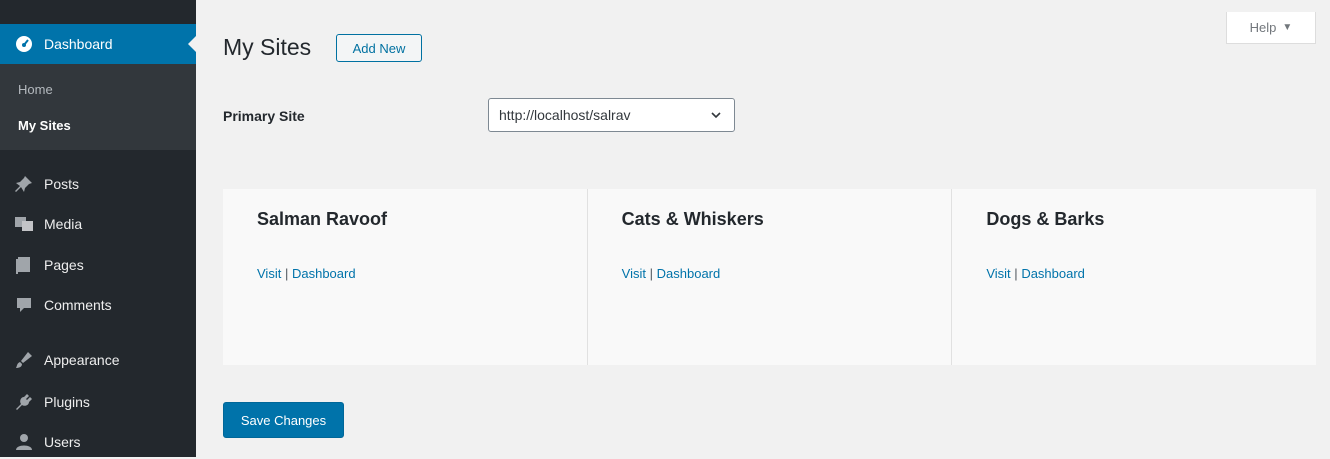  What do you see at coordinates (24, 360) in the screenshot?
I see `appearance-icon` at bounding box center [24, 360].